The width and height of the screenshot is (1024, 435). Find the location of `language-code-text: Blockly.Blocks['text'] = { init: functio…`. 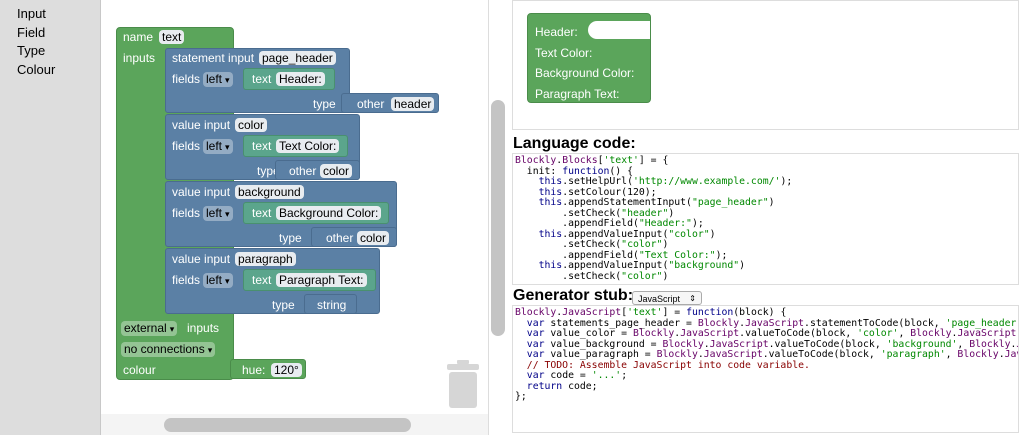

language-code-text: Blockly.Blocks['text'] = { init: functio… is located at coordinates (654, 218).